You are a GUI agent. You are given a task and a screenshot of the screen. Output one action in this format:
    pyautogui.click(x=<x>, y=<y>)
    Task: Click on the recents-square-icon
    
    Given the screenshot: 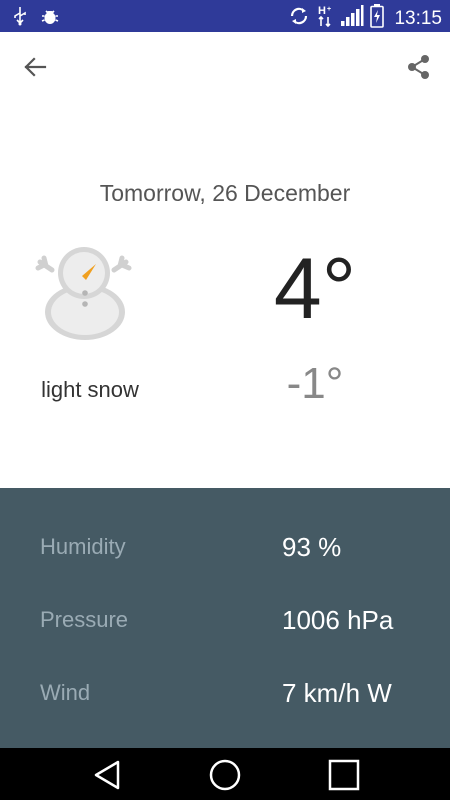 What is the action you would take?
    pyautogui.click(x=344, y=775)
    